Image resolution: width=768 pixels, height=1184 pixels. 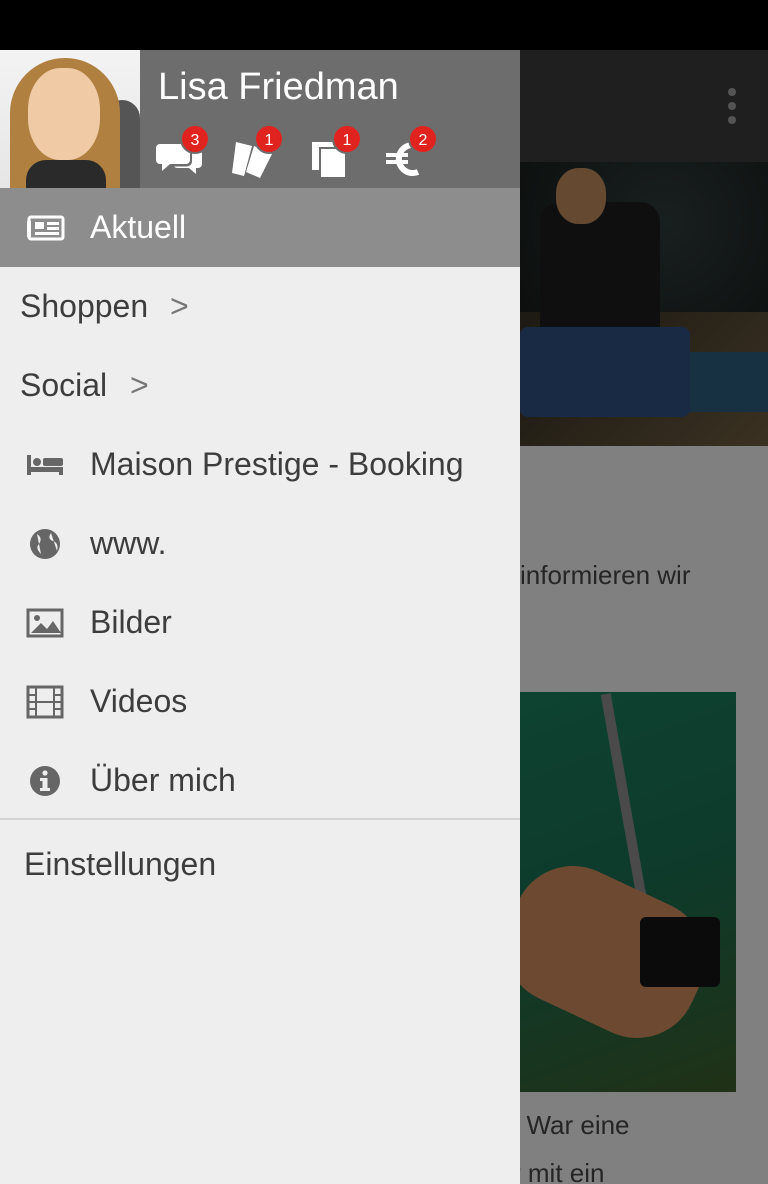 What do you see at coordinates (260, 819) in the screenshot?
I see `divider` at bounding box center [260, 819].